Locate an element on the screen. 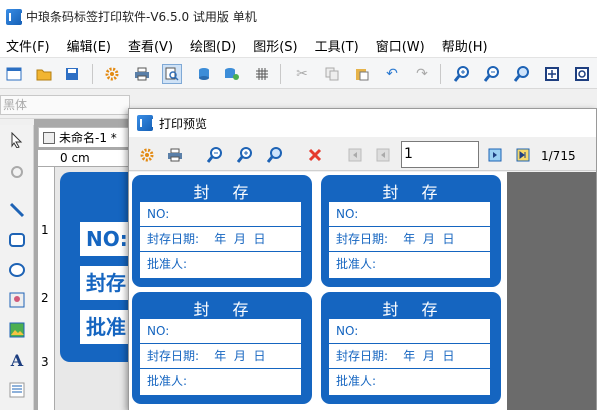 This screenshot has height=410, width=597. save-icon is located at coordinates (72, 74).